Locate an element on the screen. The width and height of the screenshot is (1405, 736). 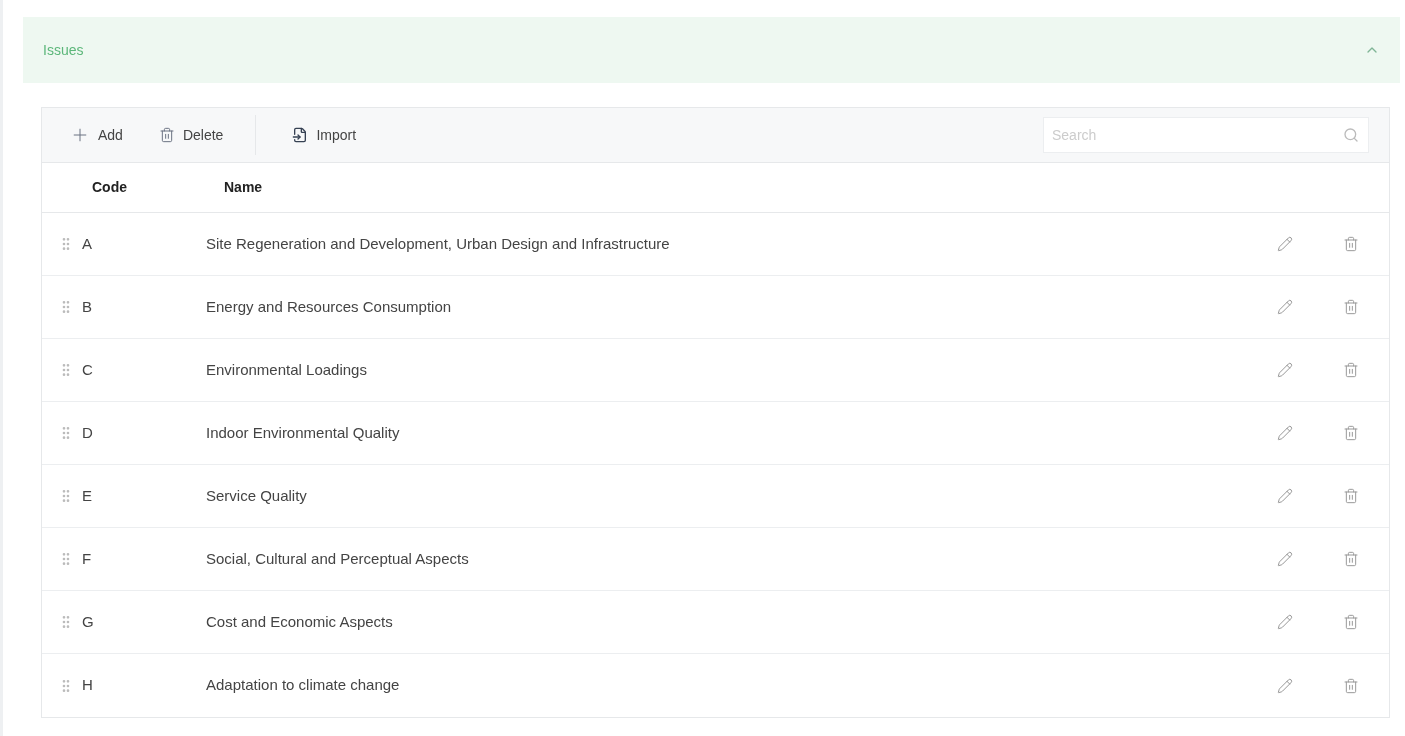
table-cell-text: A is located at coordinates (87, 243).